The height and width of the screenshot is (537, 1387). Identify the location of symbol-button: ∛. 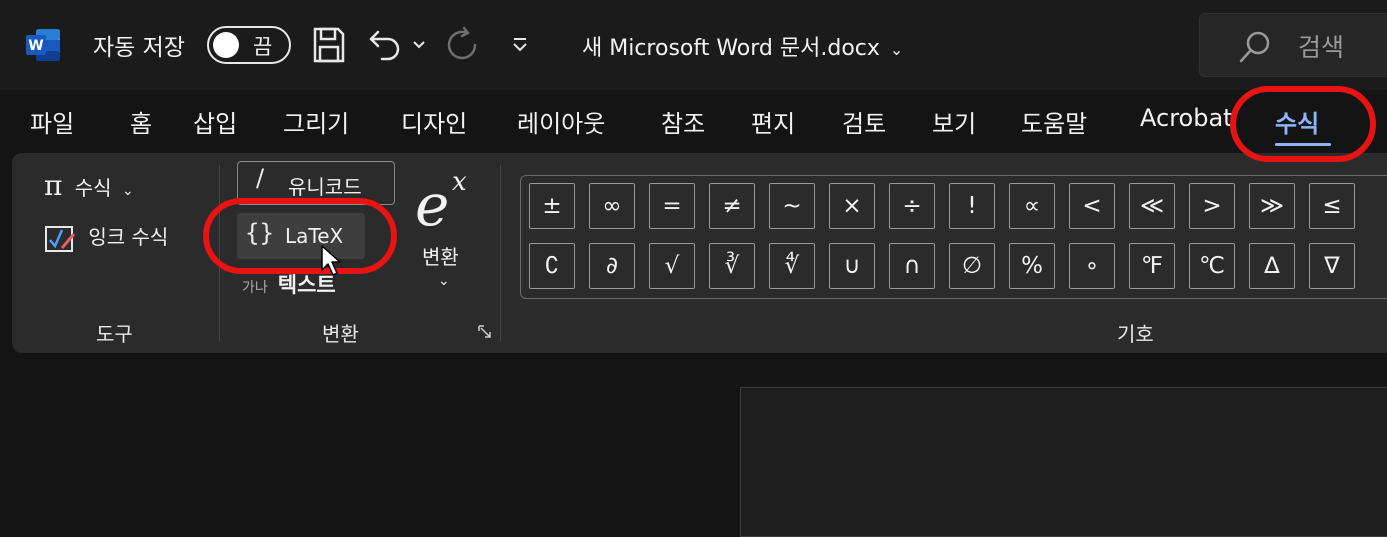
(732, 266).